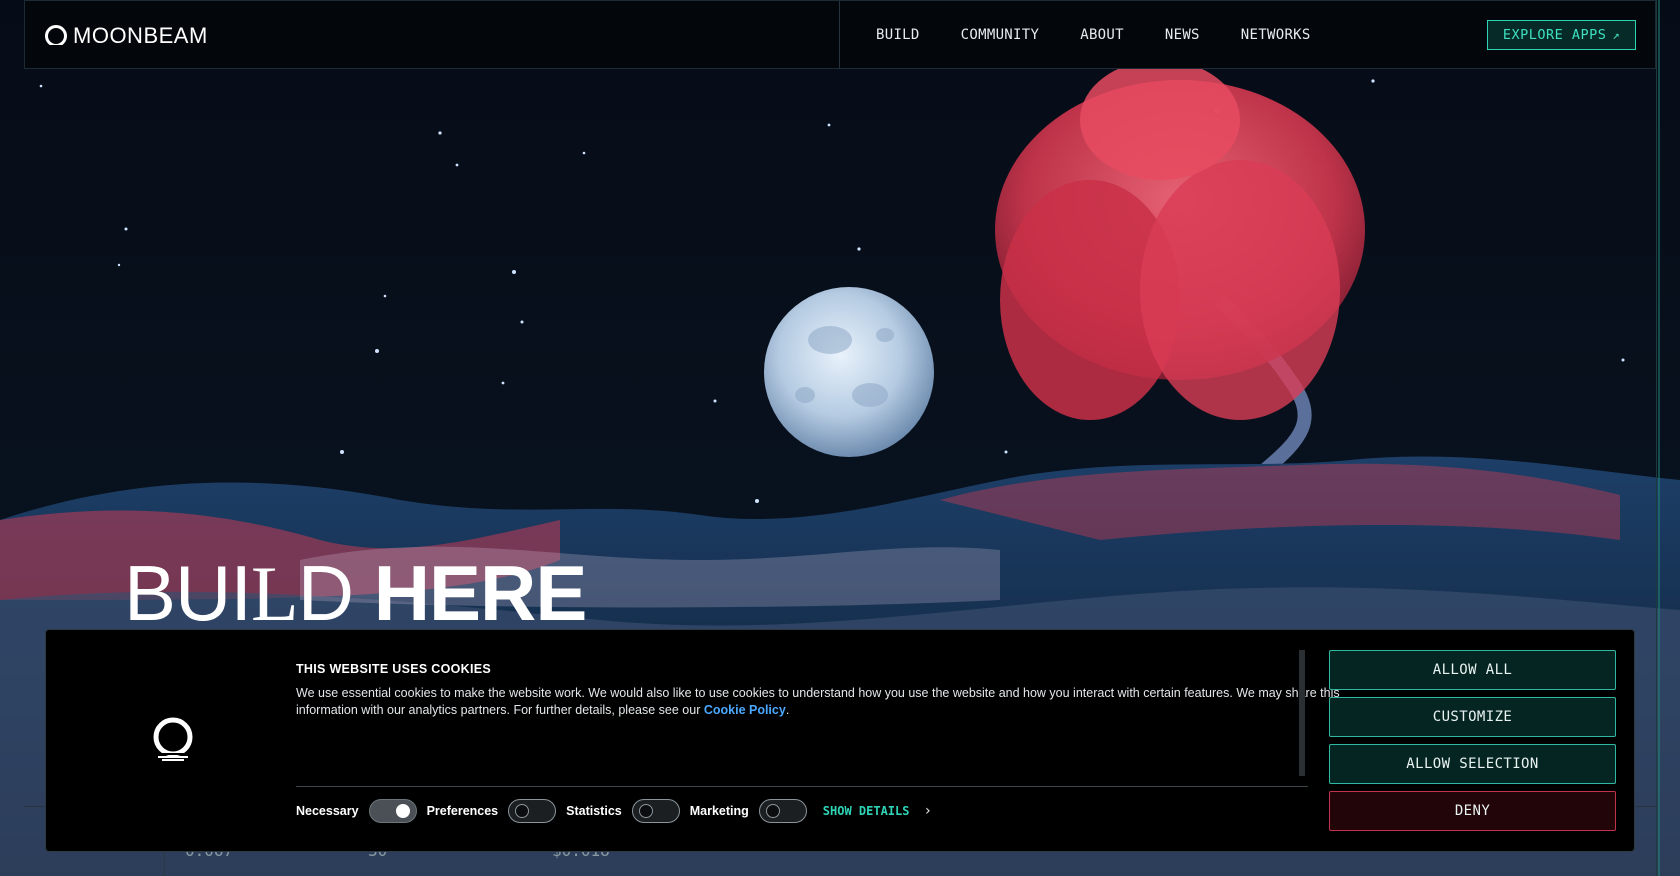  What do you see at coordinates (1554, 35) in the screenshot?
I see `explore-apps-label: EXPLORE APPS` at bounding box center [1554, 35].